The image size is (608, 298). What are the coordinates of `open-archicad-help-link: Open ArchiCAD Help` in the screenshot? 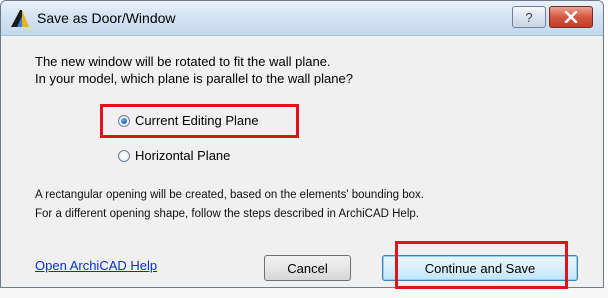 It's located at (96, 265).